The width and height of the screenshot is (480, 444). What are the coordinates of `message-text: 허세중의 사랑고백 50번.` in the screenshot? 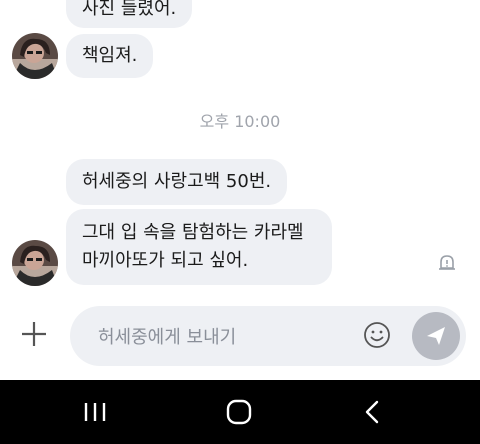 It's located at (177, 181).